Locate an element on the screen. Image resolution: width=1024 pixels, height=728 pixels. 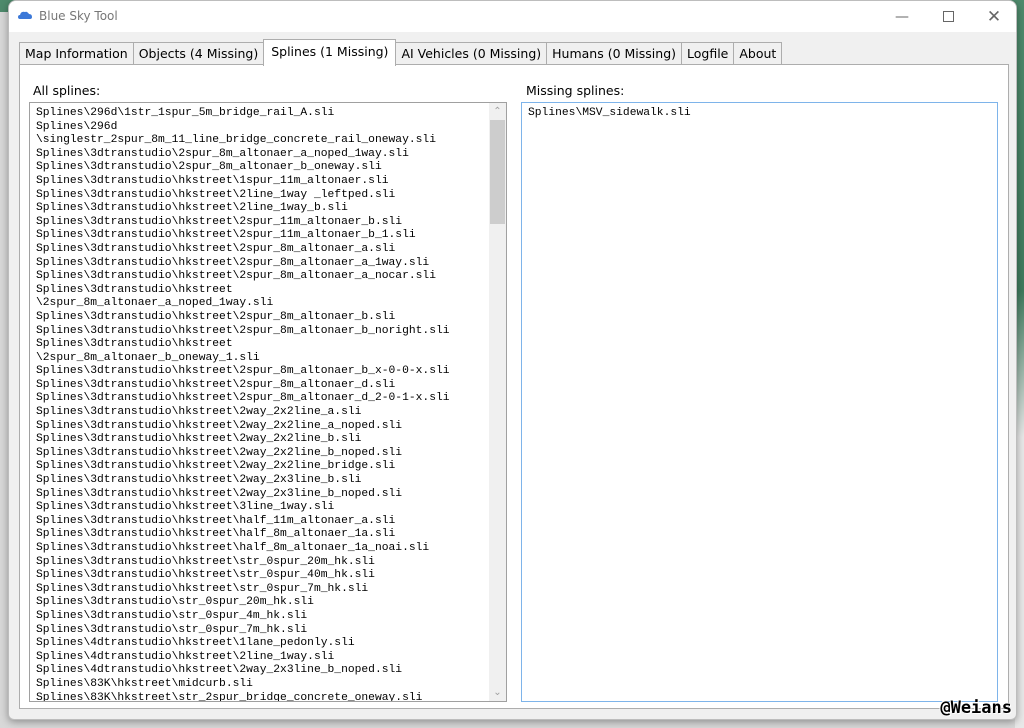
cloud-icon is located at coordinates (25, 15).